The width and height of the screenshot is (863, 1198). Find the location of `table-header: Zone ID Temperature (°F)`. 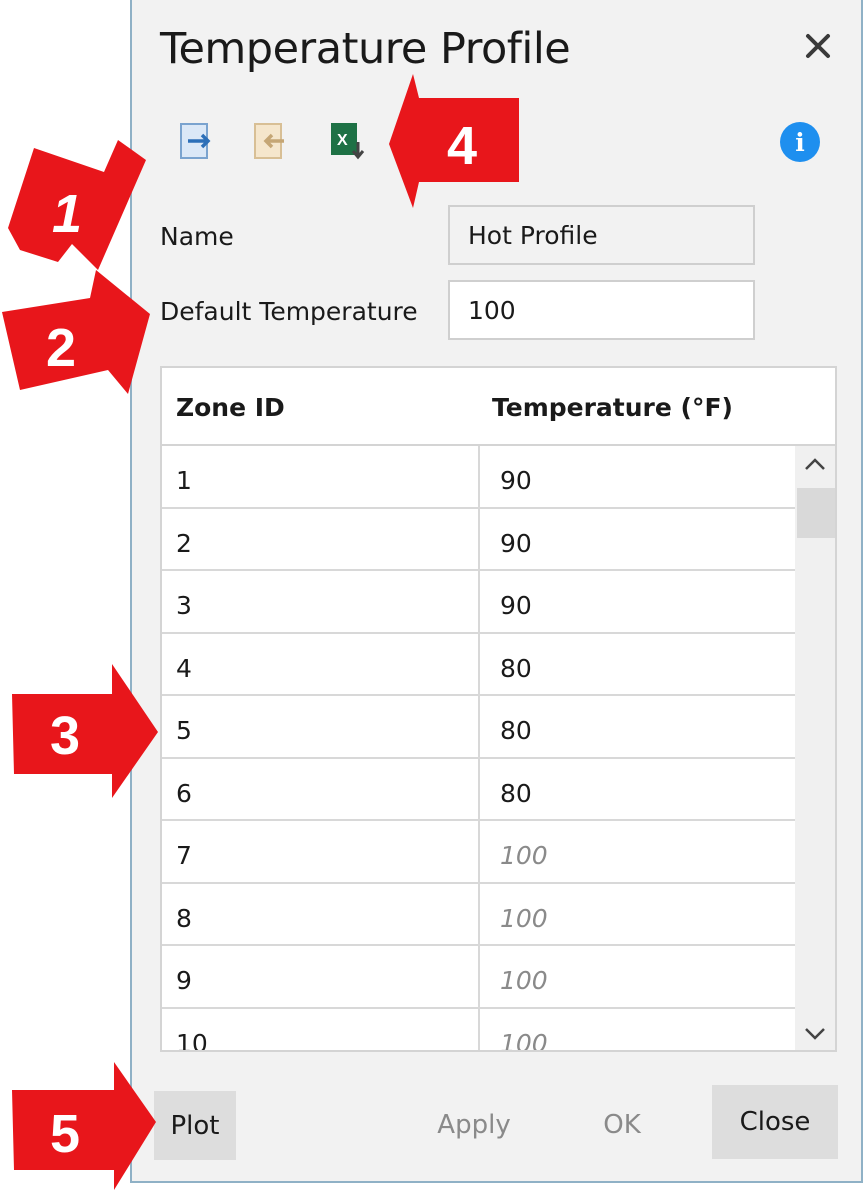

table-header: Zone ID Temperature (°F) is located at coordinates (498, 407).